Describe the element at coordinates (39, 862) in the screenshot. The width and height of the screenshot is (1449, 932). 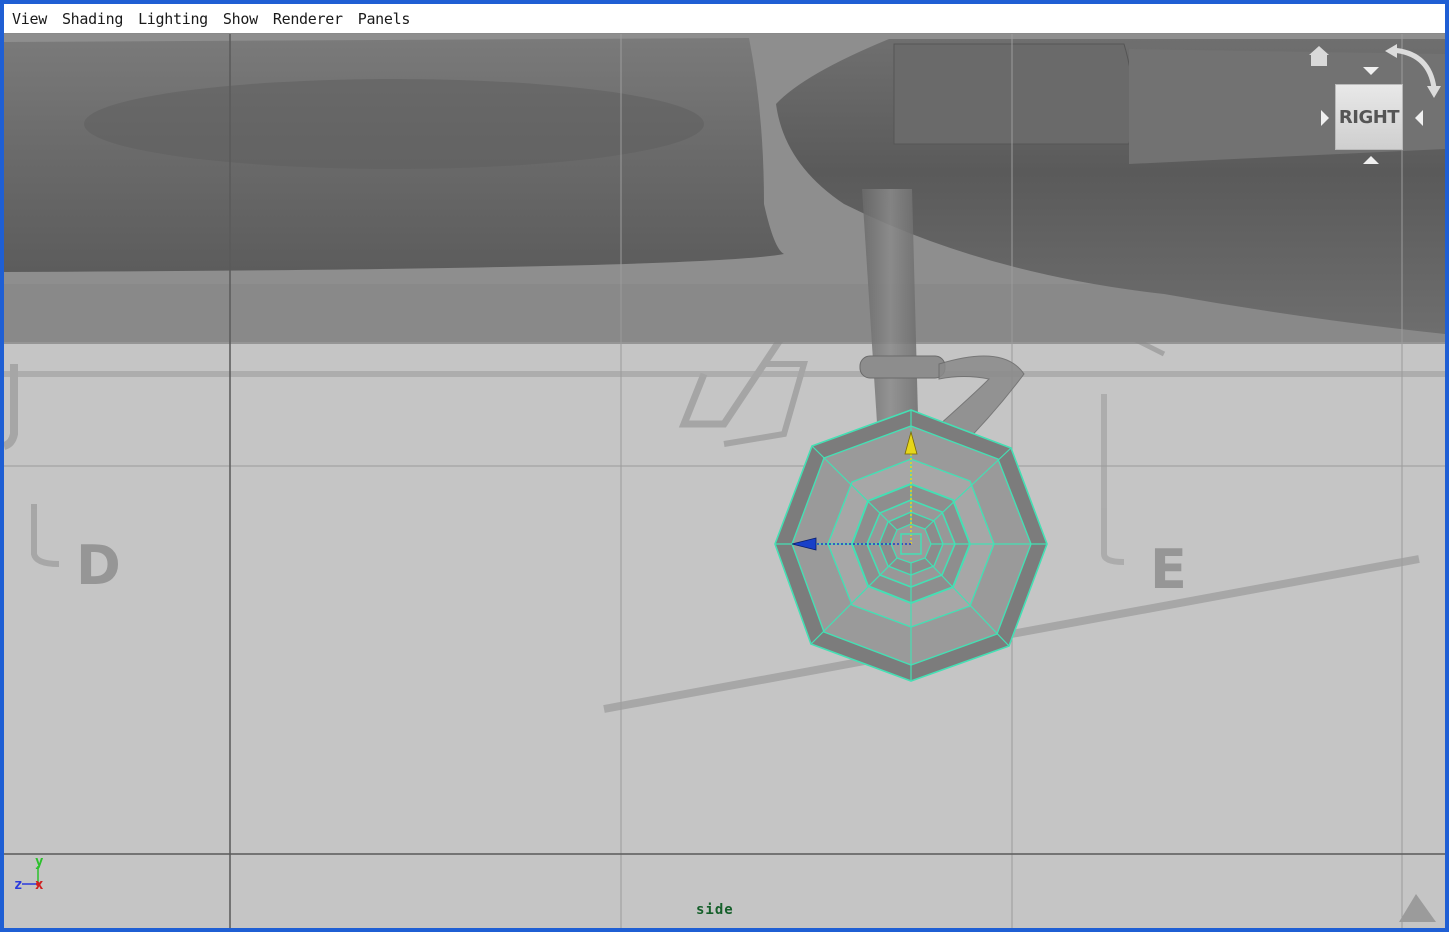
I see `axis-y-label: y` at that location.